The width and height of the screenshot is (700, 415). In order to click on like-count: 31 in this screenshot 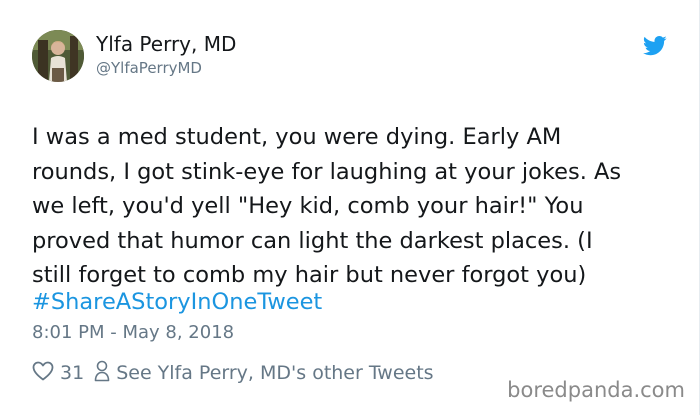, I will do `click(72, 373)`.